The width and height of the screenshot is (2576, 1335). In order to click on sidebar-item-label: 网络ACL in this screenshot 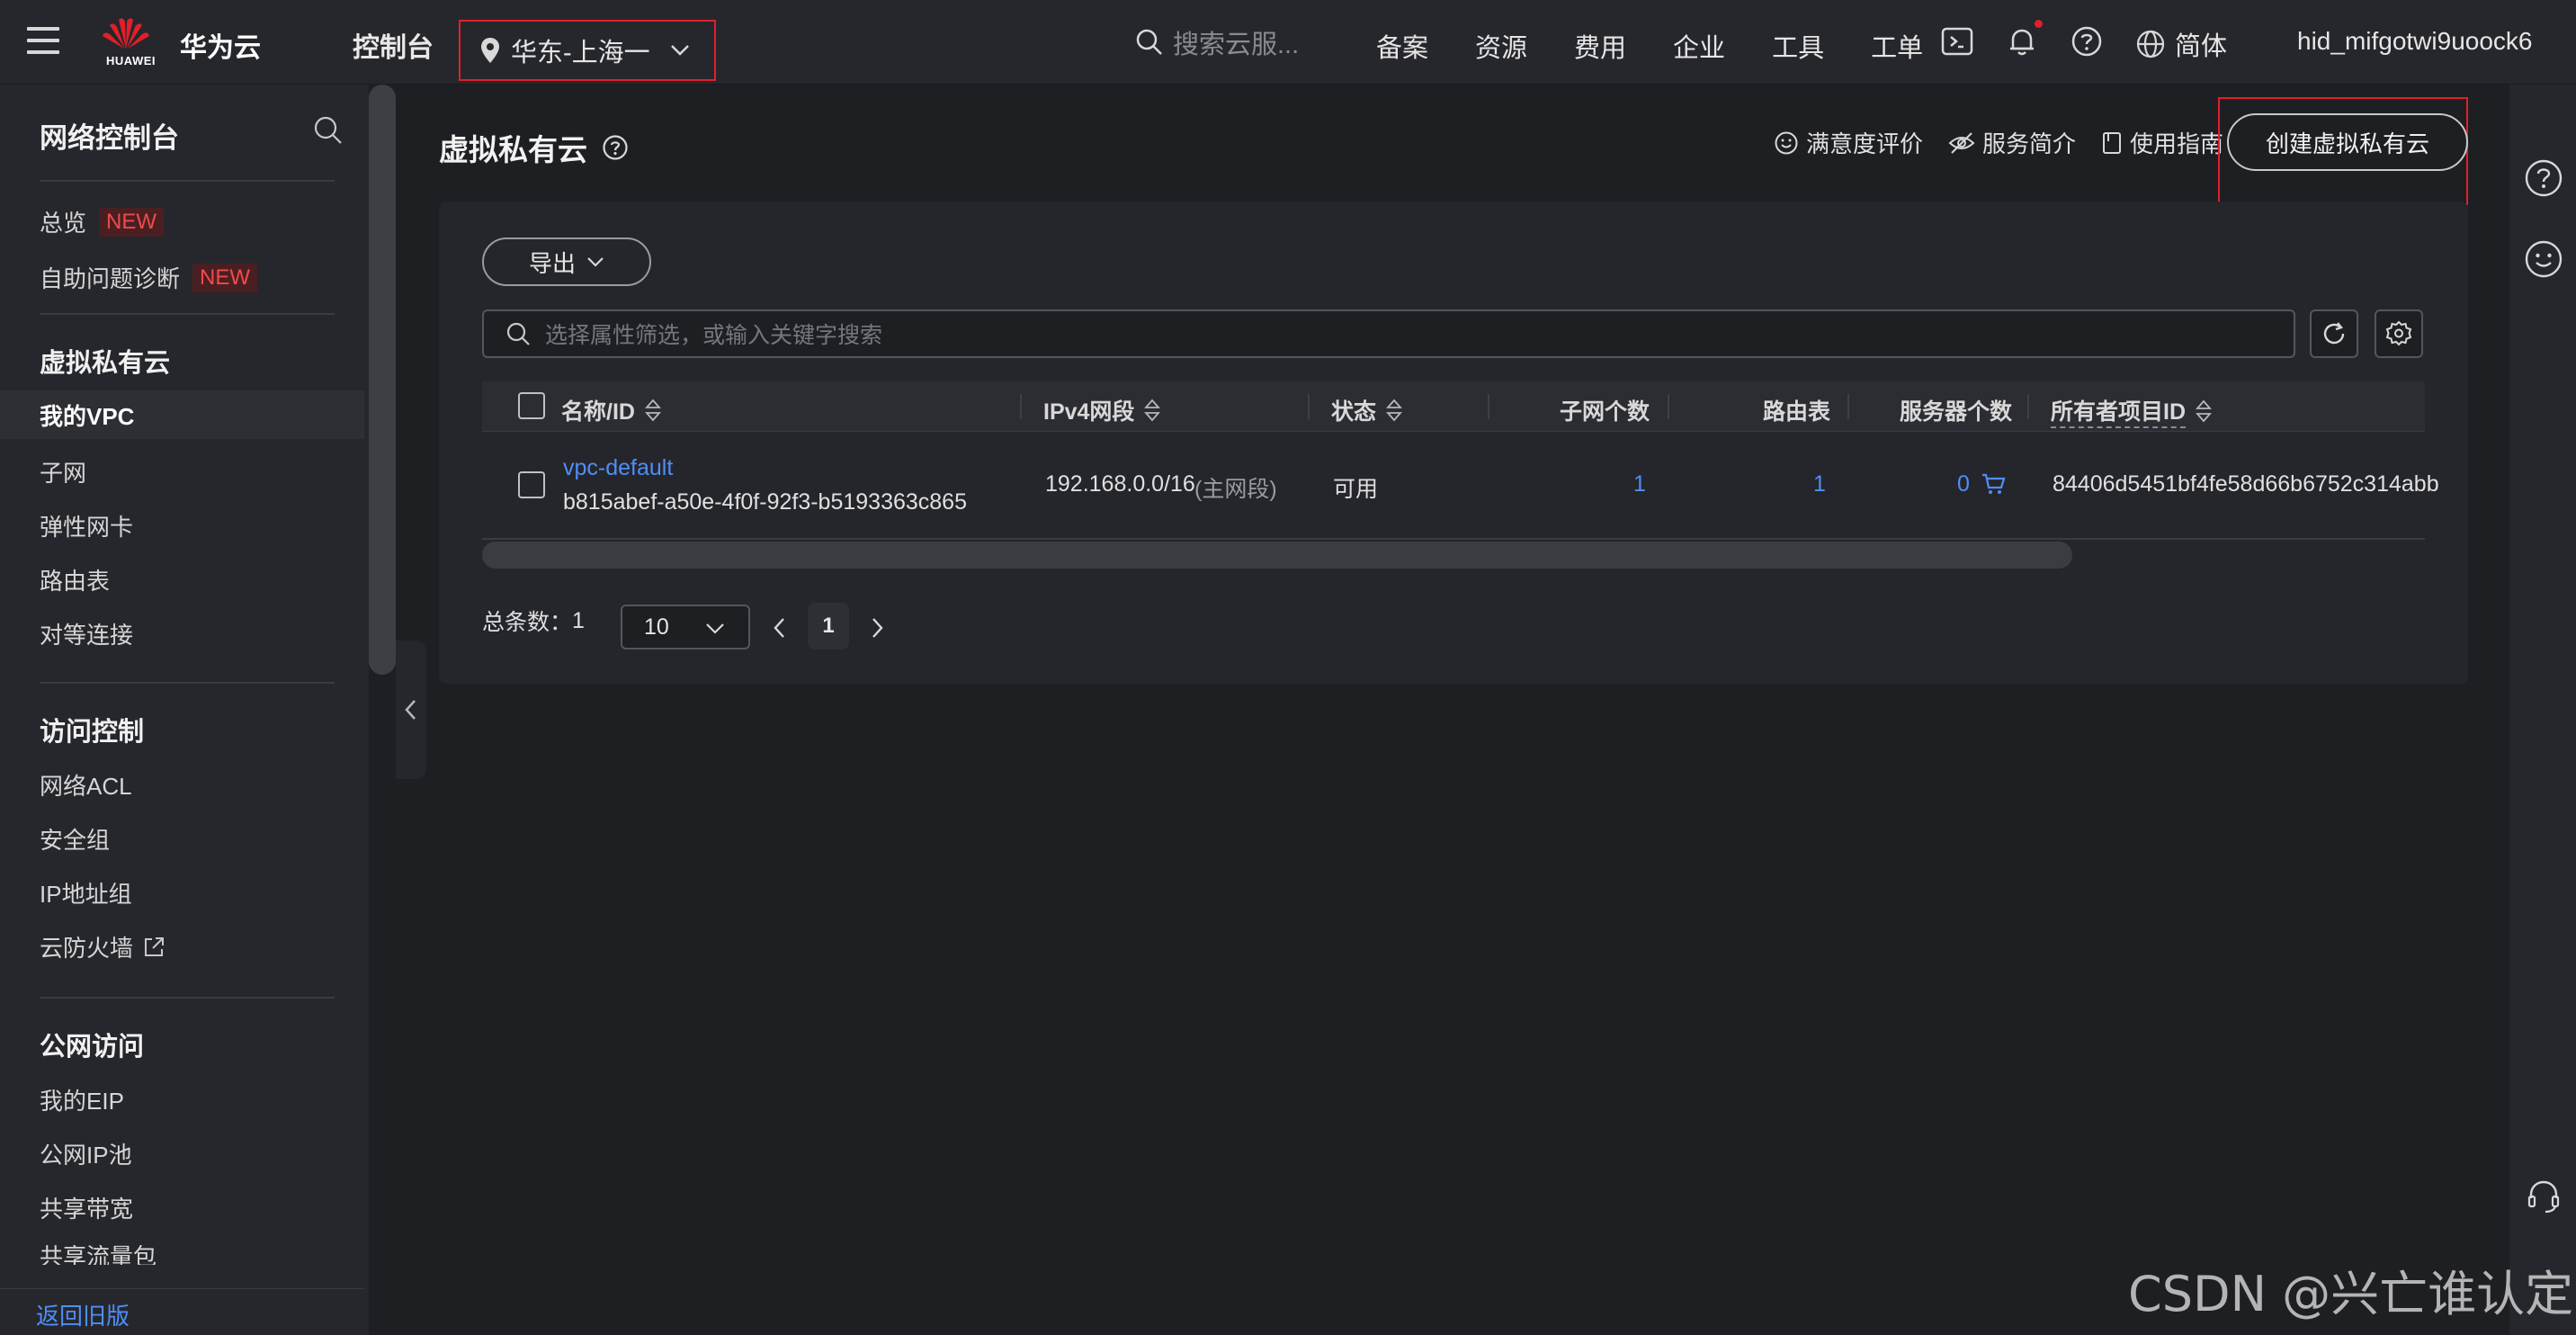, I will do `click(86, 787)`.